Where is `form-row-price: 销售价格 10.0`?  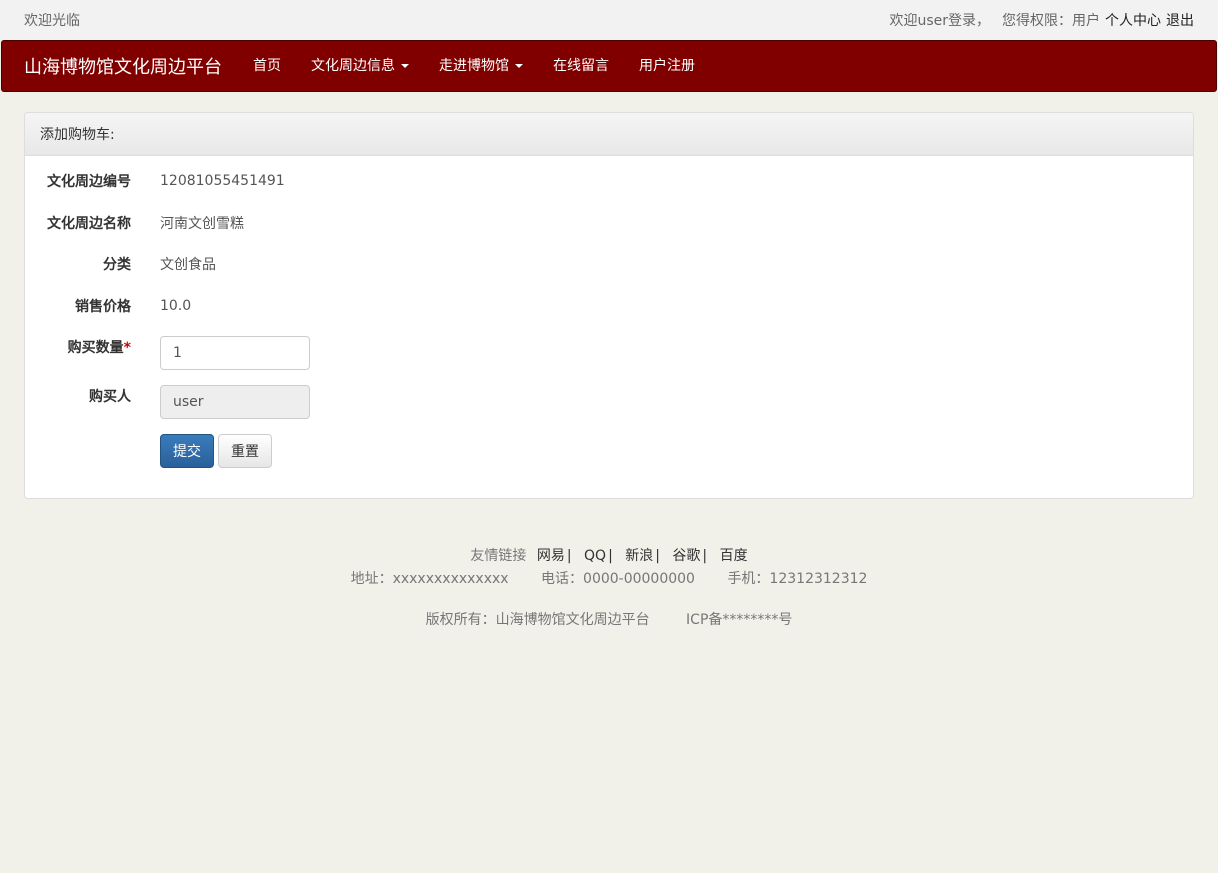
form-row-price: 销售价格 10.0 is located at coordinates (108, 306).